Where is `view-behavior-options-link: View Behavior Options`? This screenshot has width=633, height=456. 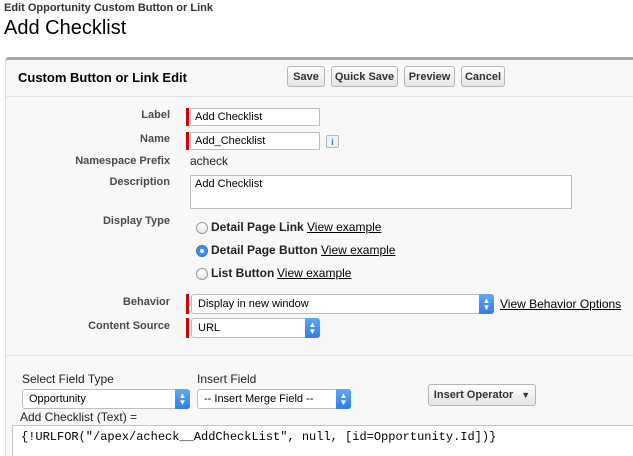 view-behavior-options-link: View Behavior Options is located at coordinates (560, 304).